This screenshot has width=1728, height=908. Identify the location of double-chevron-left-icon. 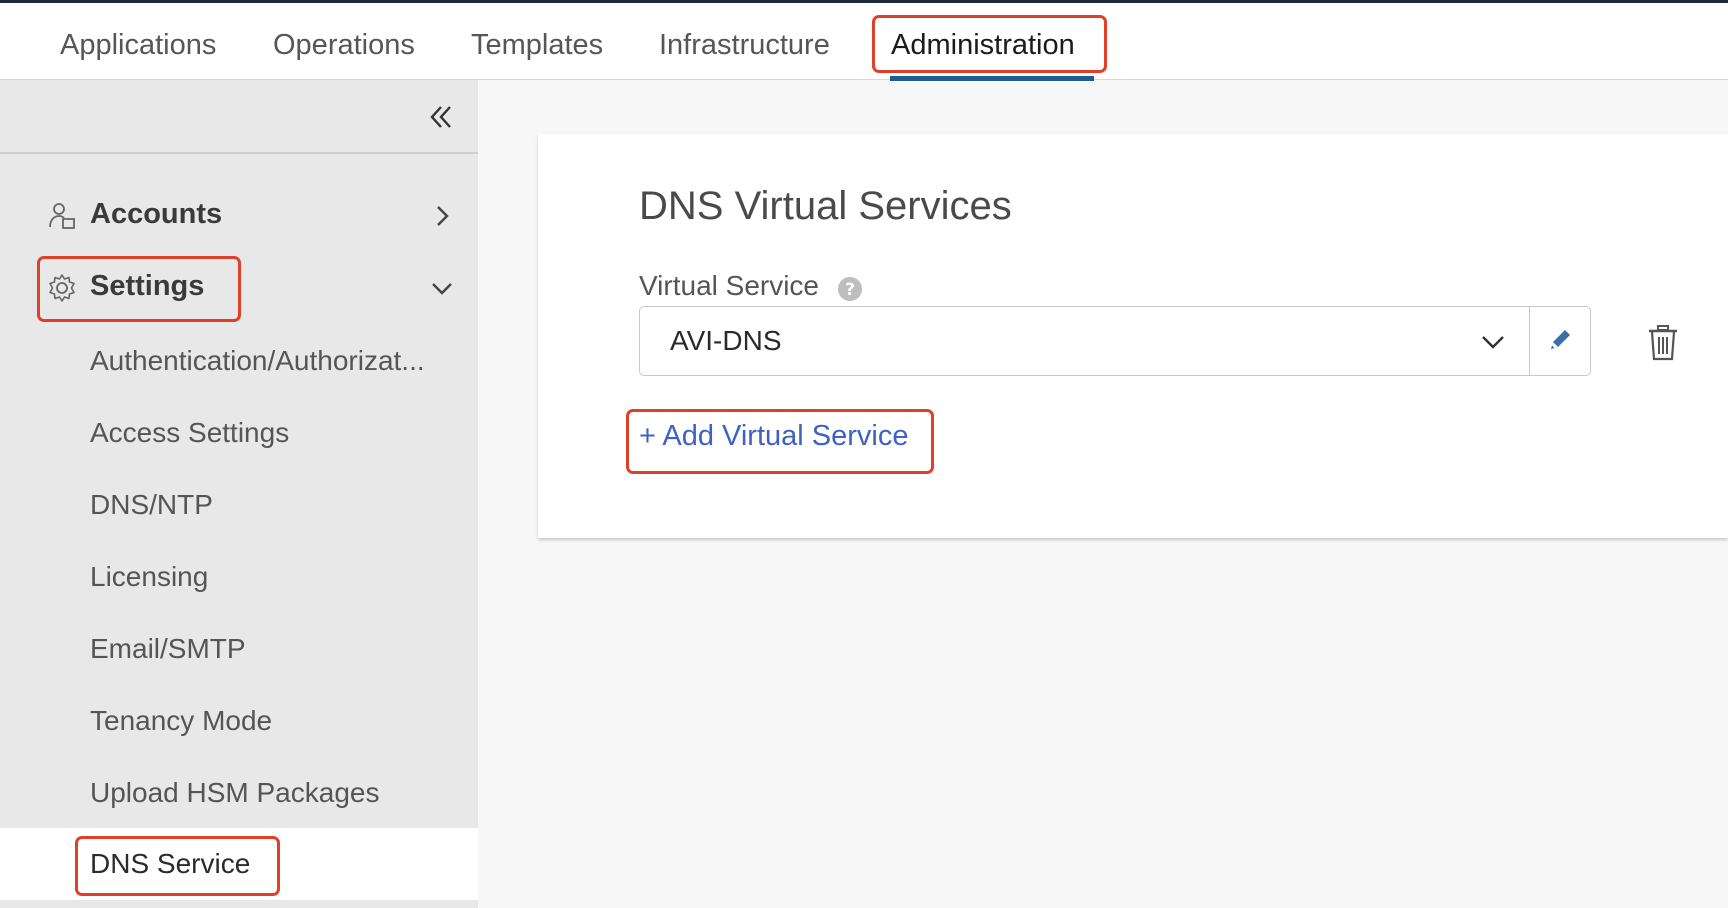
(441, 117).